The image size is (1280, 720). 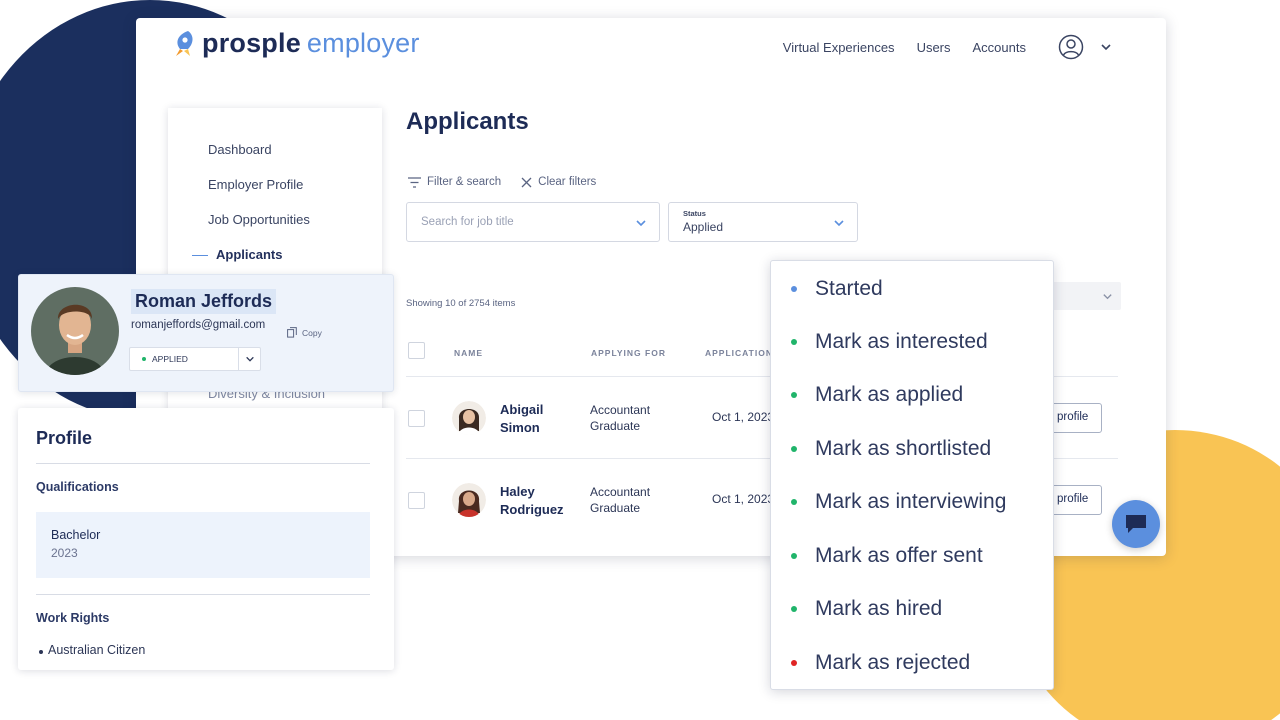 I want to click on status-filter-select: Status Applied, so click(x=763, y=222).